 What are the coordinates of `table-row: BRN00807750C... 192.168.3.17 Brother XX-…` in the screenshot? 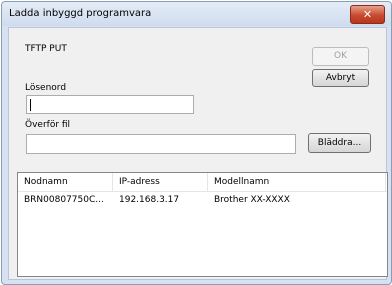 It's located at (202, 200).